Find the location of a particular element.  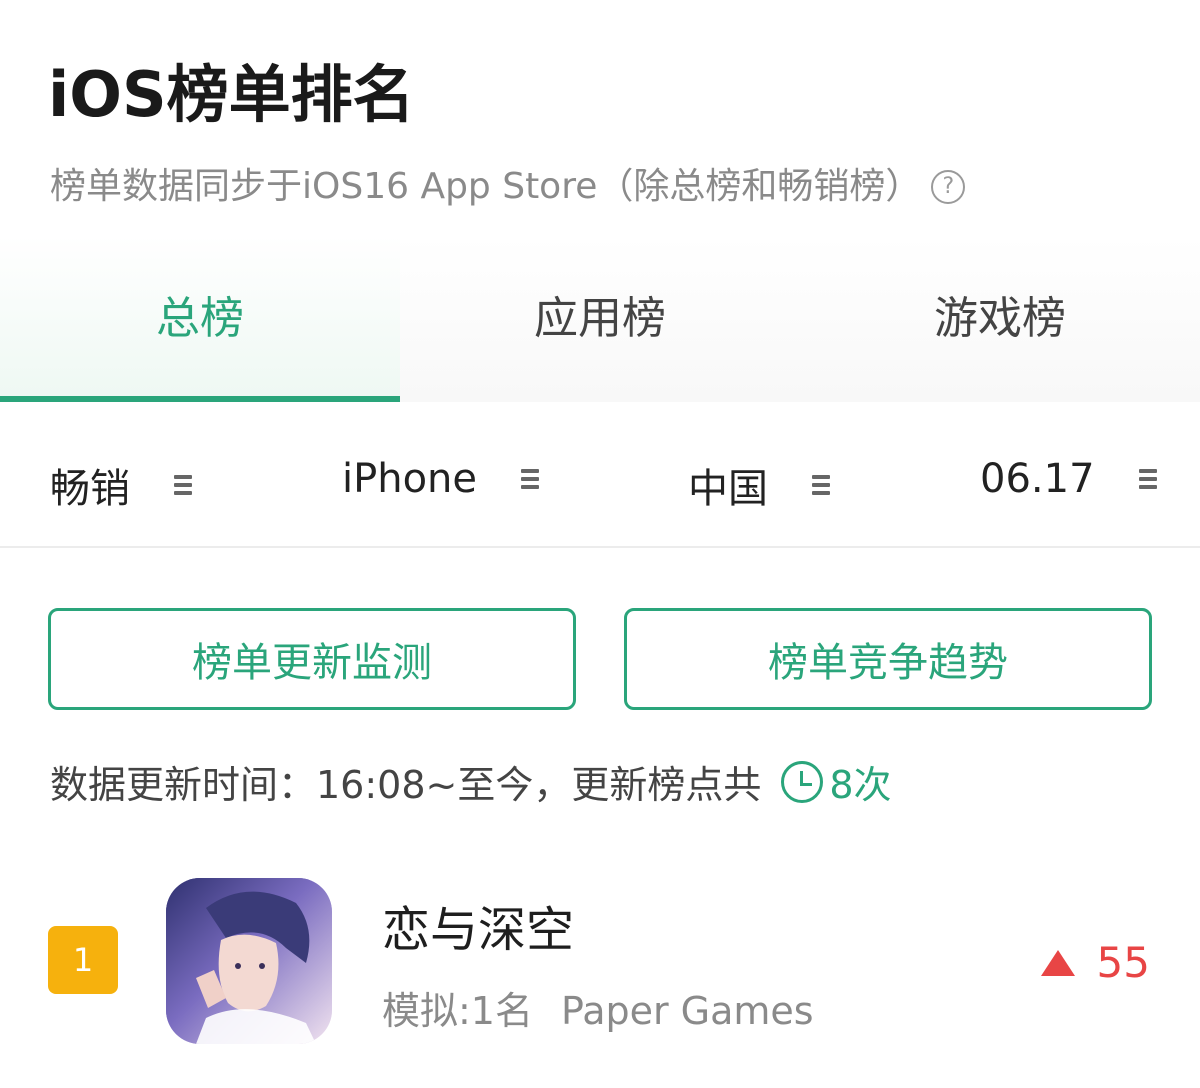

filter-region-value: 中国 is located at coordinates (728, 489).